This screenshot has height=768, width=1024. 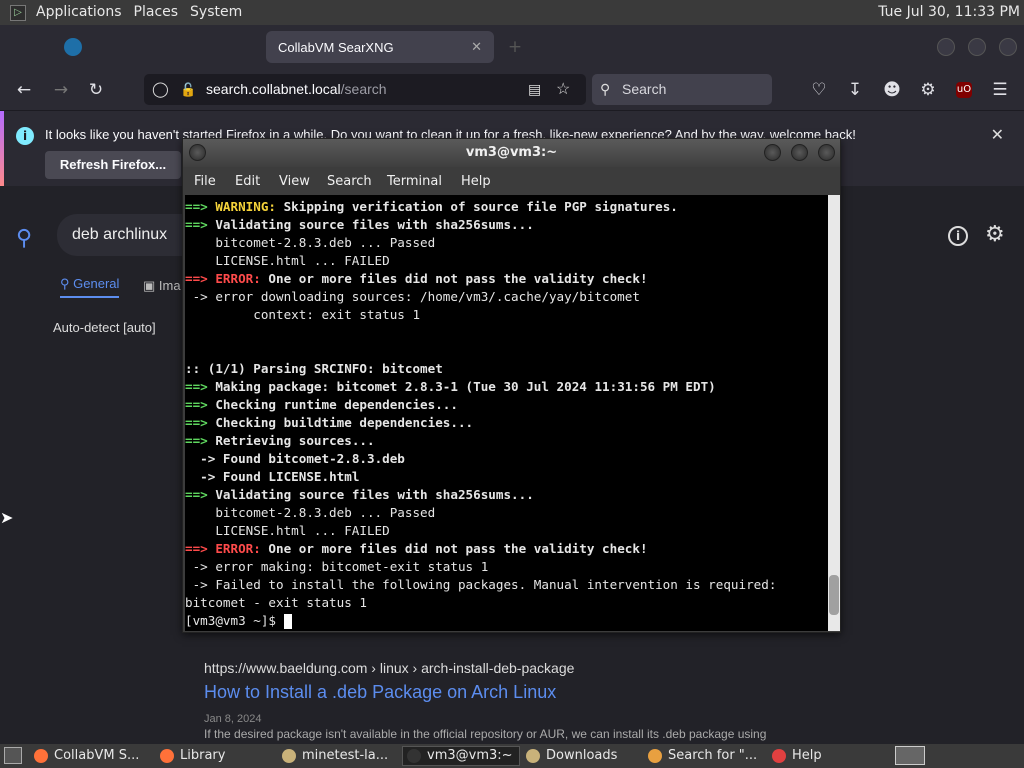 I want to click on terminal-icon, so click(x=414, y=756).